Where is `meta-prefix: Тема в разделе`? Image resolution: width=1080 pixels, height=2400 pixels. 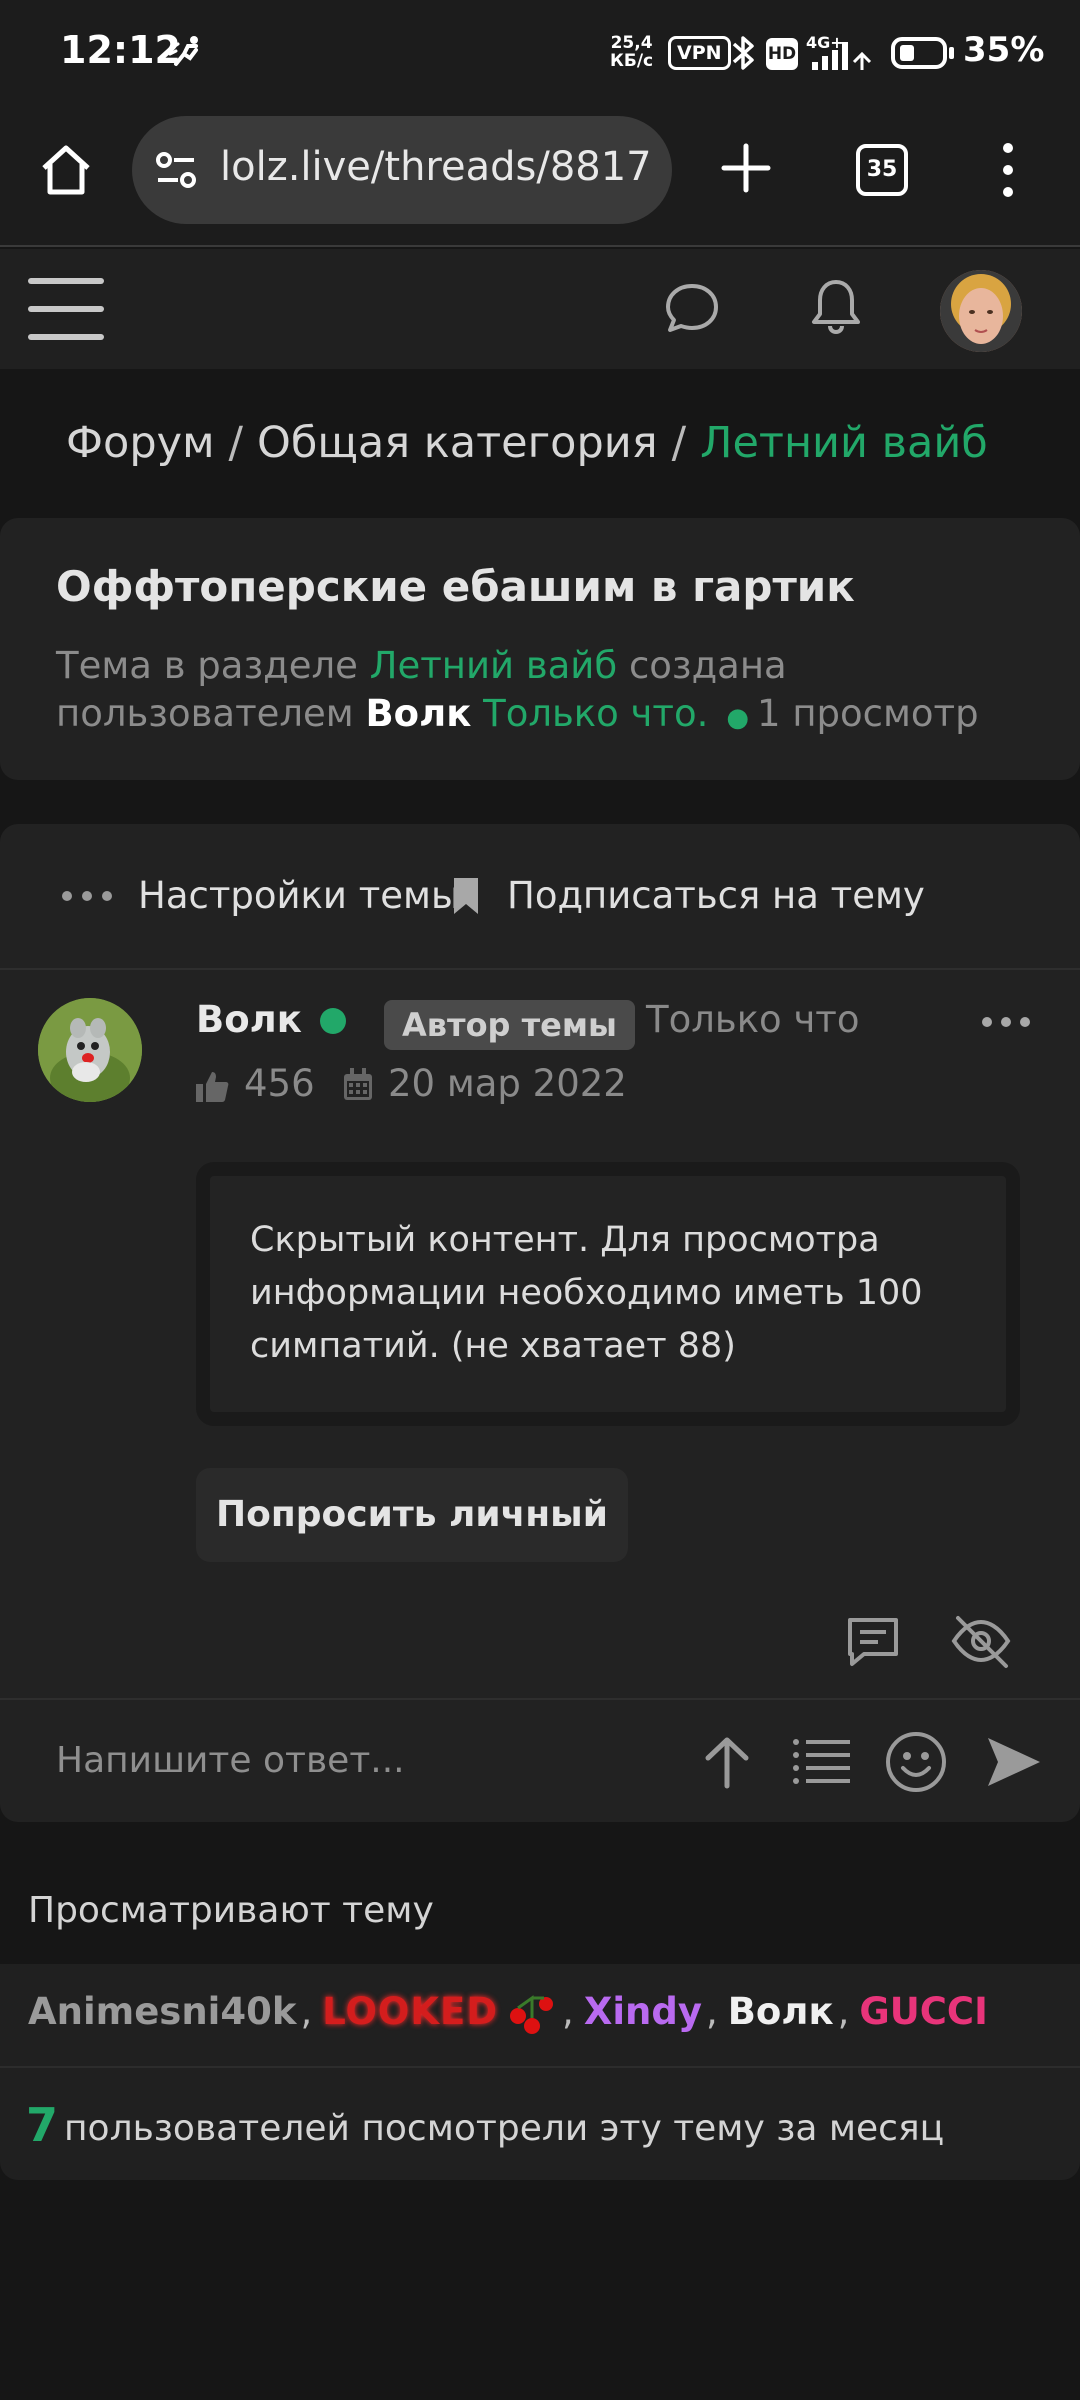
meta-prefix: Тема в разделе is located at coordinates (207, 665).